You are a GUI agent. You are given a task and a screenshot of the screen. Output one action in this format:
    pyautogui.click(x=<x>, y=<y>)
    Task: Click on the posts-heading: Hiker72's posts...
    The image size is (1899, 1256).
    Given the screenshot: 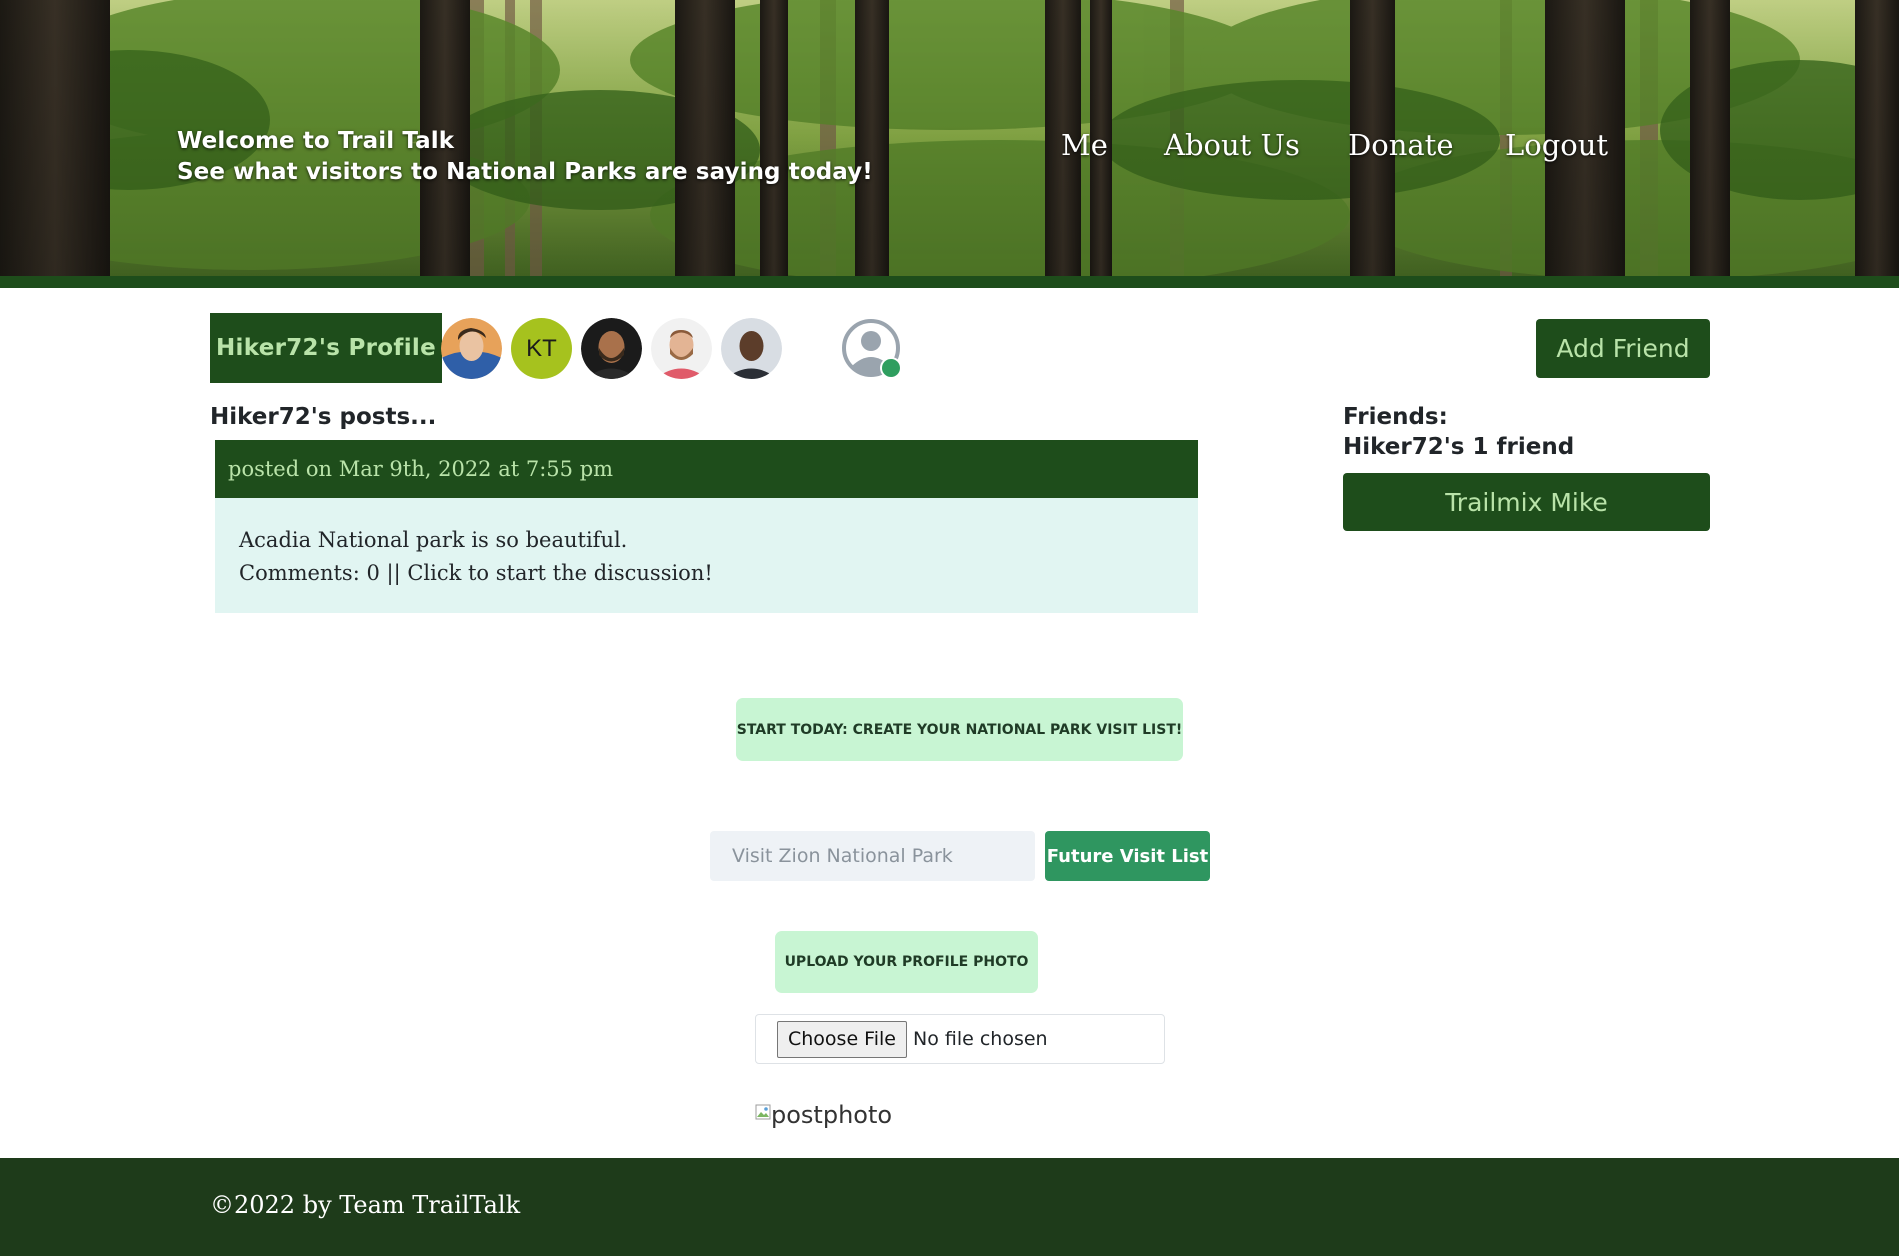 What is the action you would take?
    pyautogui.click(x=323, y=417)
    